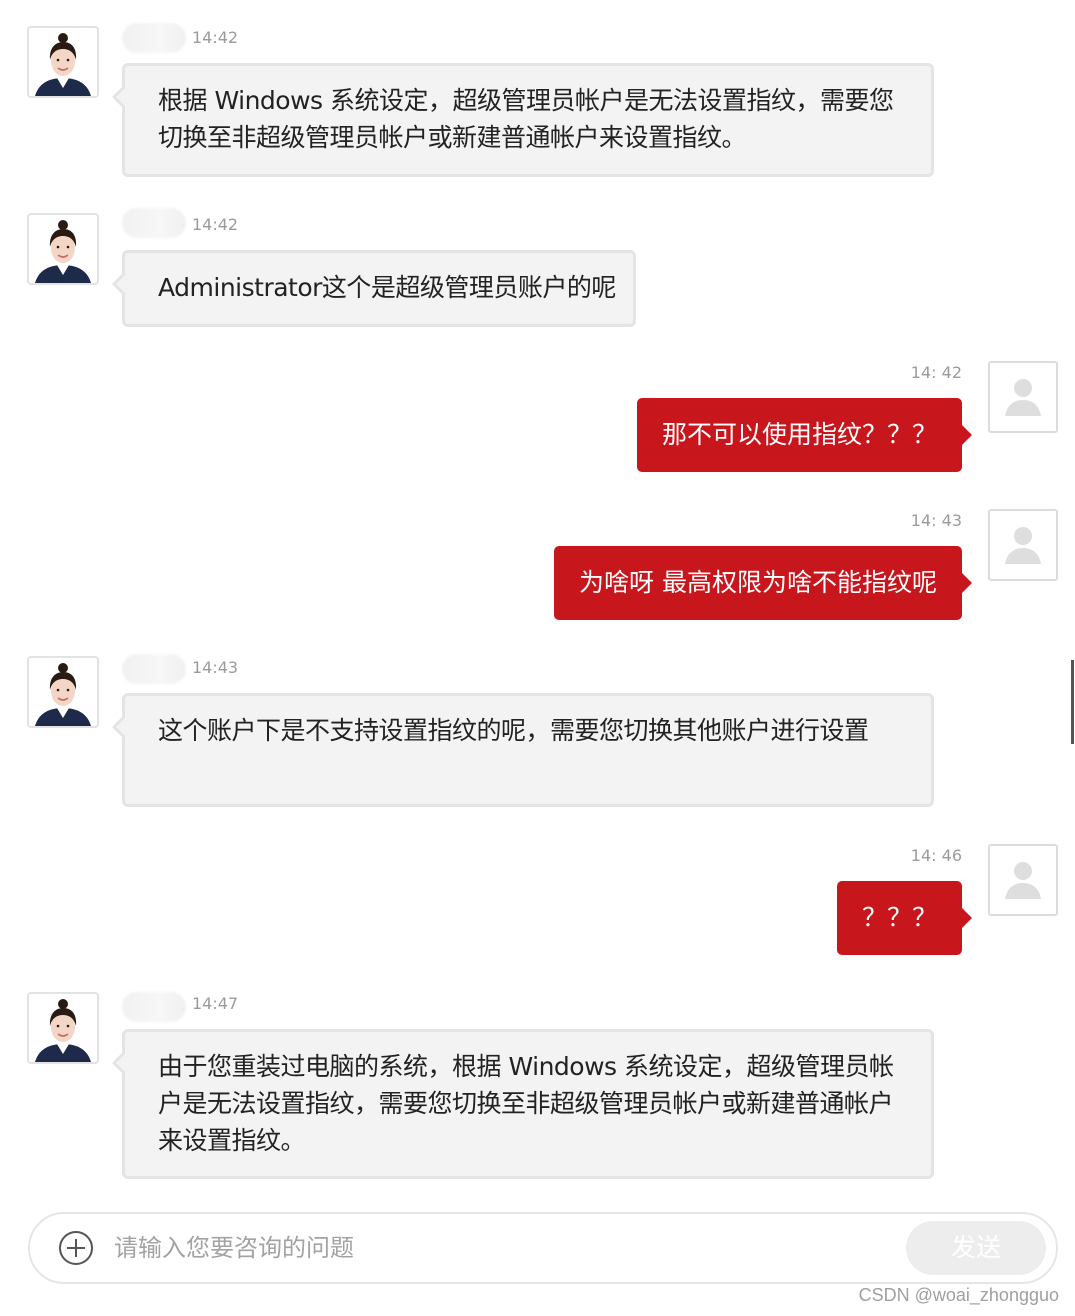 The height and width of the screenshot is (1316, 1075). I want to click on user-message-bubble: 为啥呀 最高权限为啥不能指纹呢, so click(763, 583).